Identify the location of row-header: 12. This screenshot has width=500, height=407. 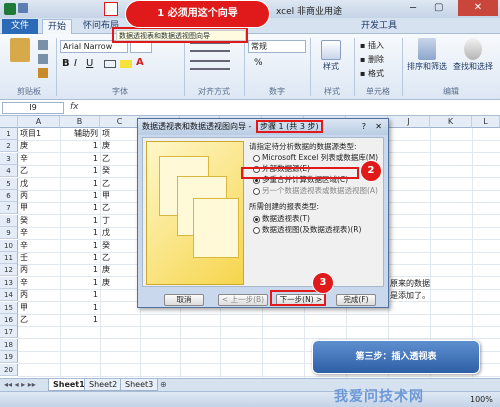
(9, 270).